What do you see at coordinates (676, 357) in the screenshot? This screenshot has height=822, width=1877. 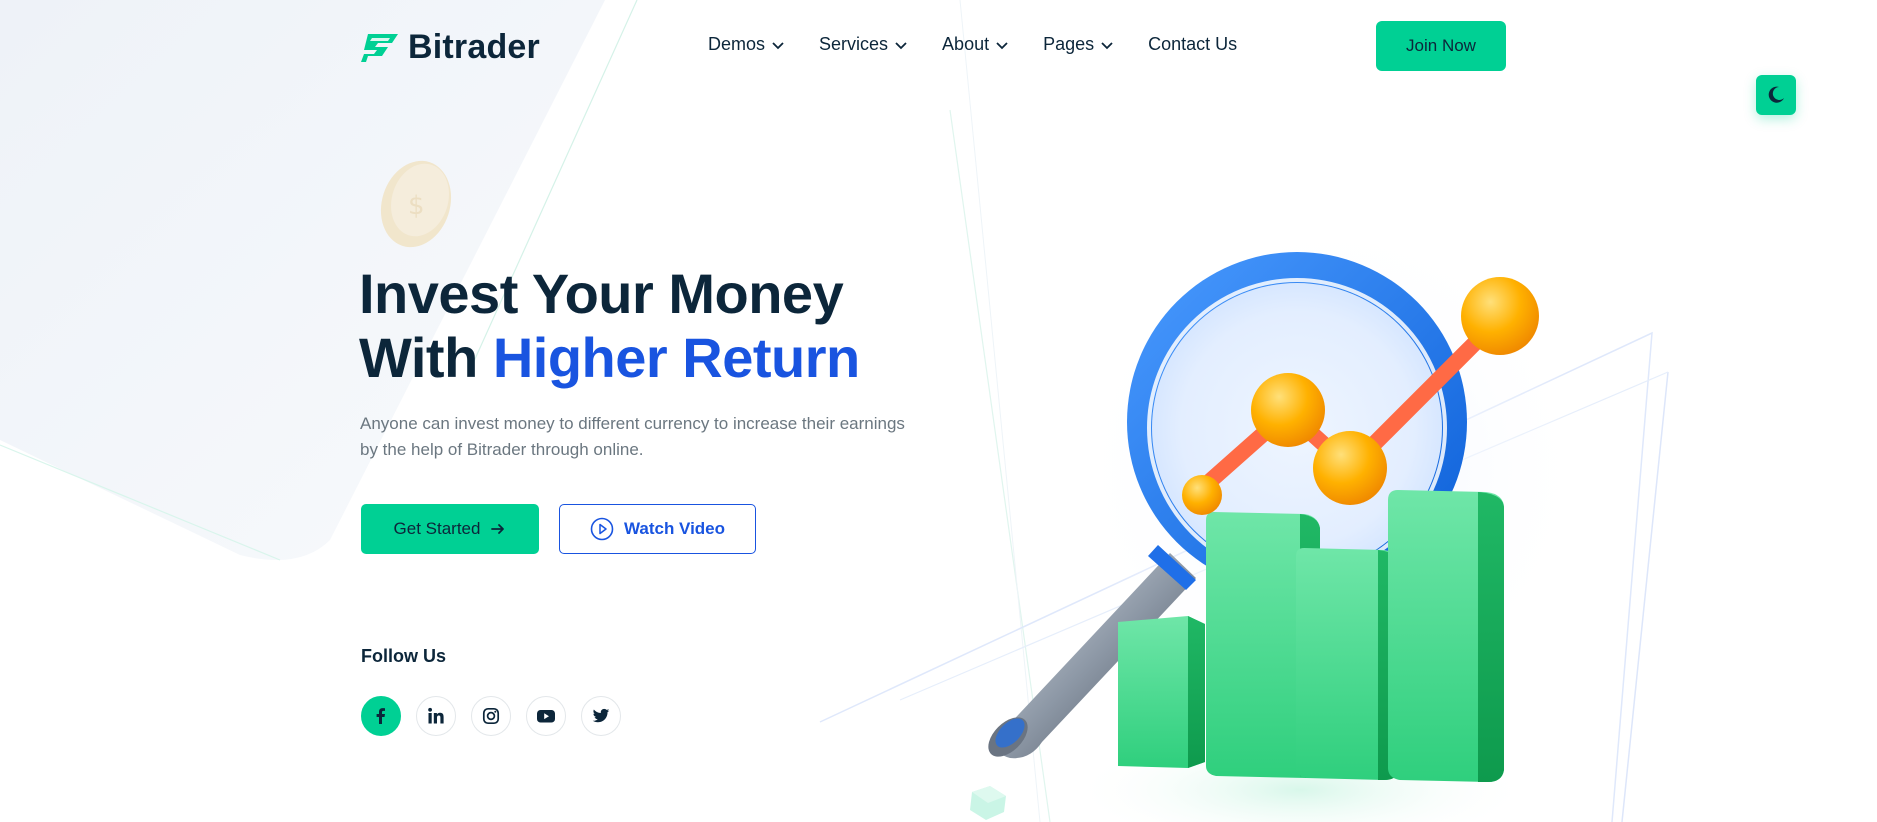 I see `hero-title-accent: Higher Return` at bounding box center [676, 357].